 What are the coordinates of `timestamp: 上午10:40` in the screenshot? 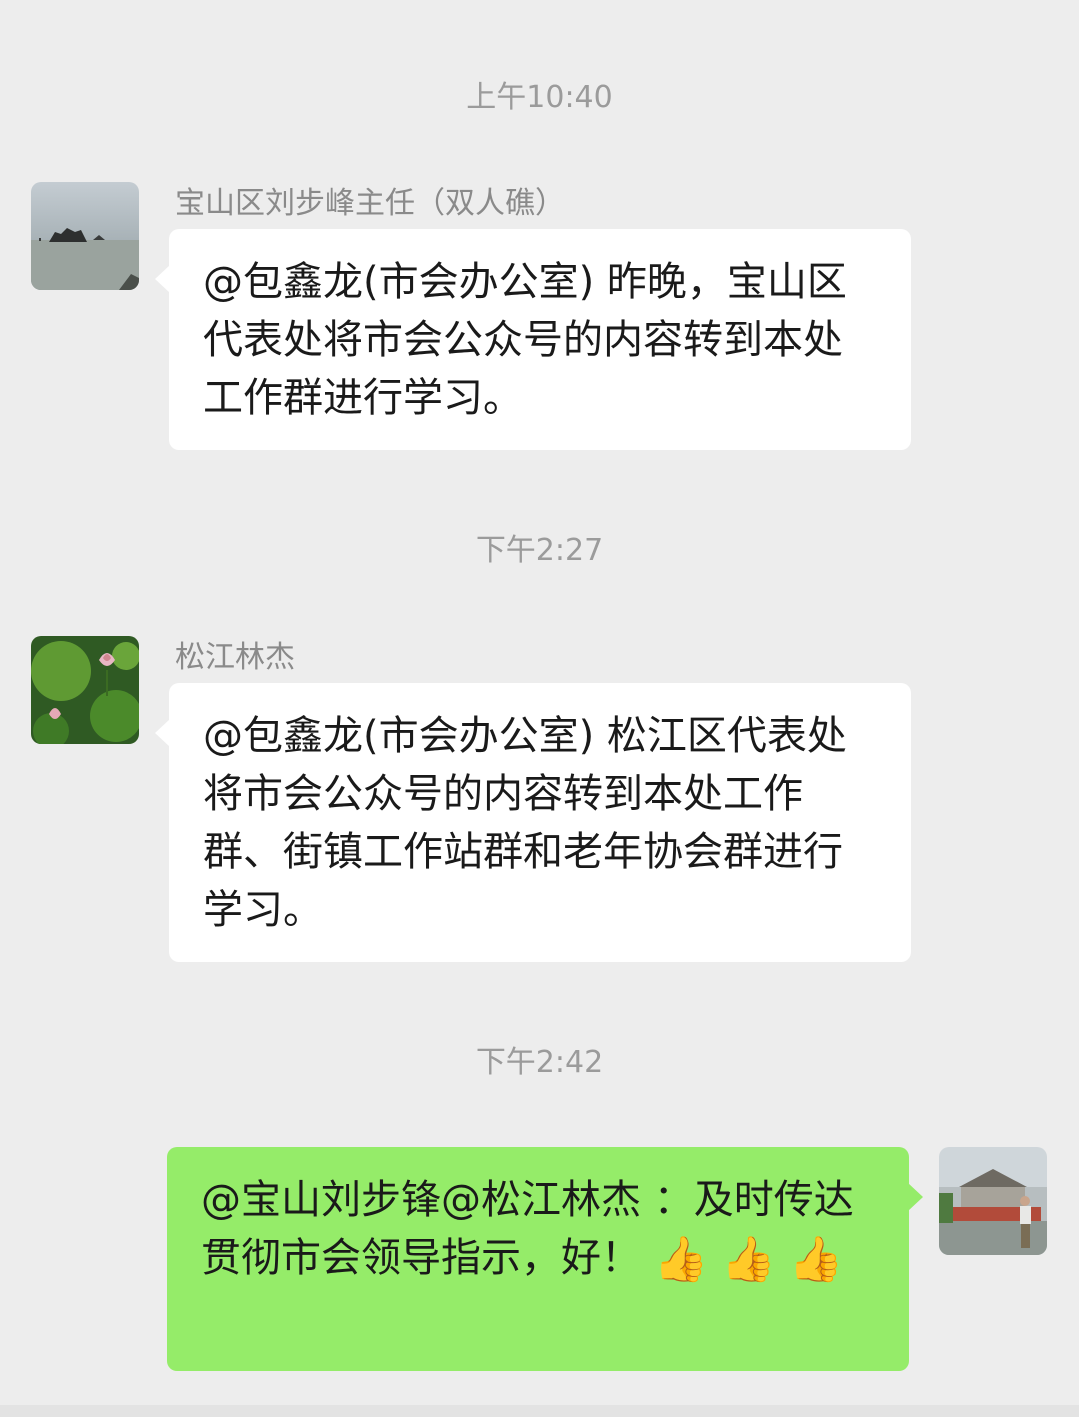 It's located at (539, 97).